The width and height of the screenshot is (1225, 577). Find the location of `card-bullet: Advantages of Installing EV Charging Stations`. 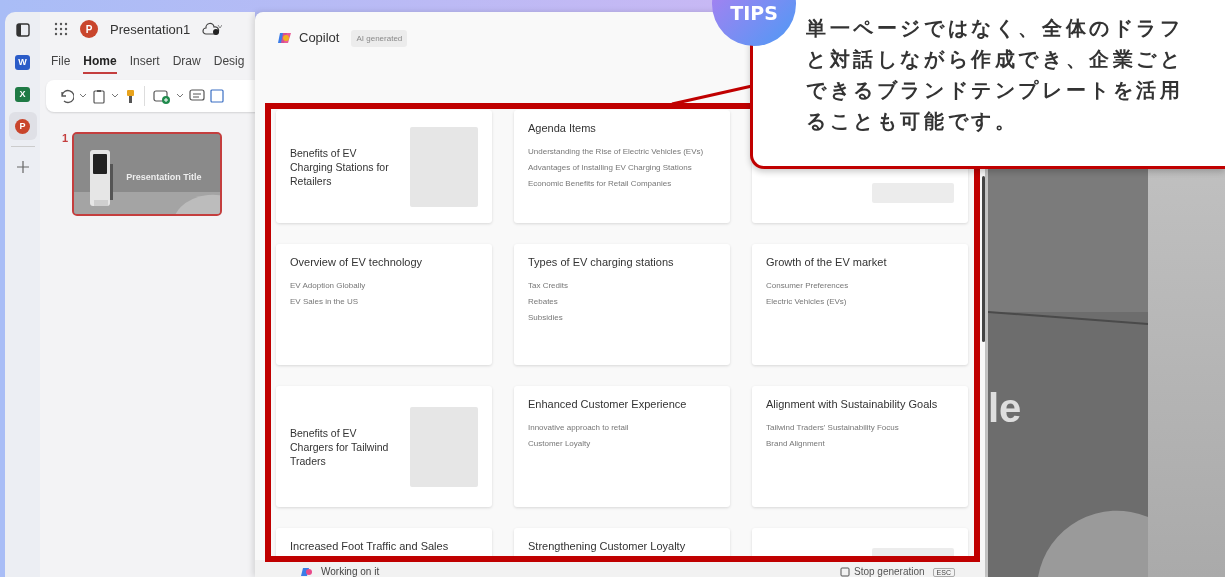

card-bullet: Advantages of Installing EV Charging Stations is located at coordinates (610, 168).